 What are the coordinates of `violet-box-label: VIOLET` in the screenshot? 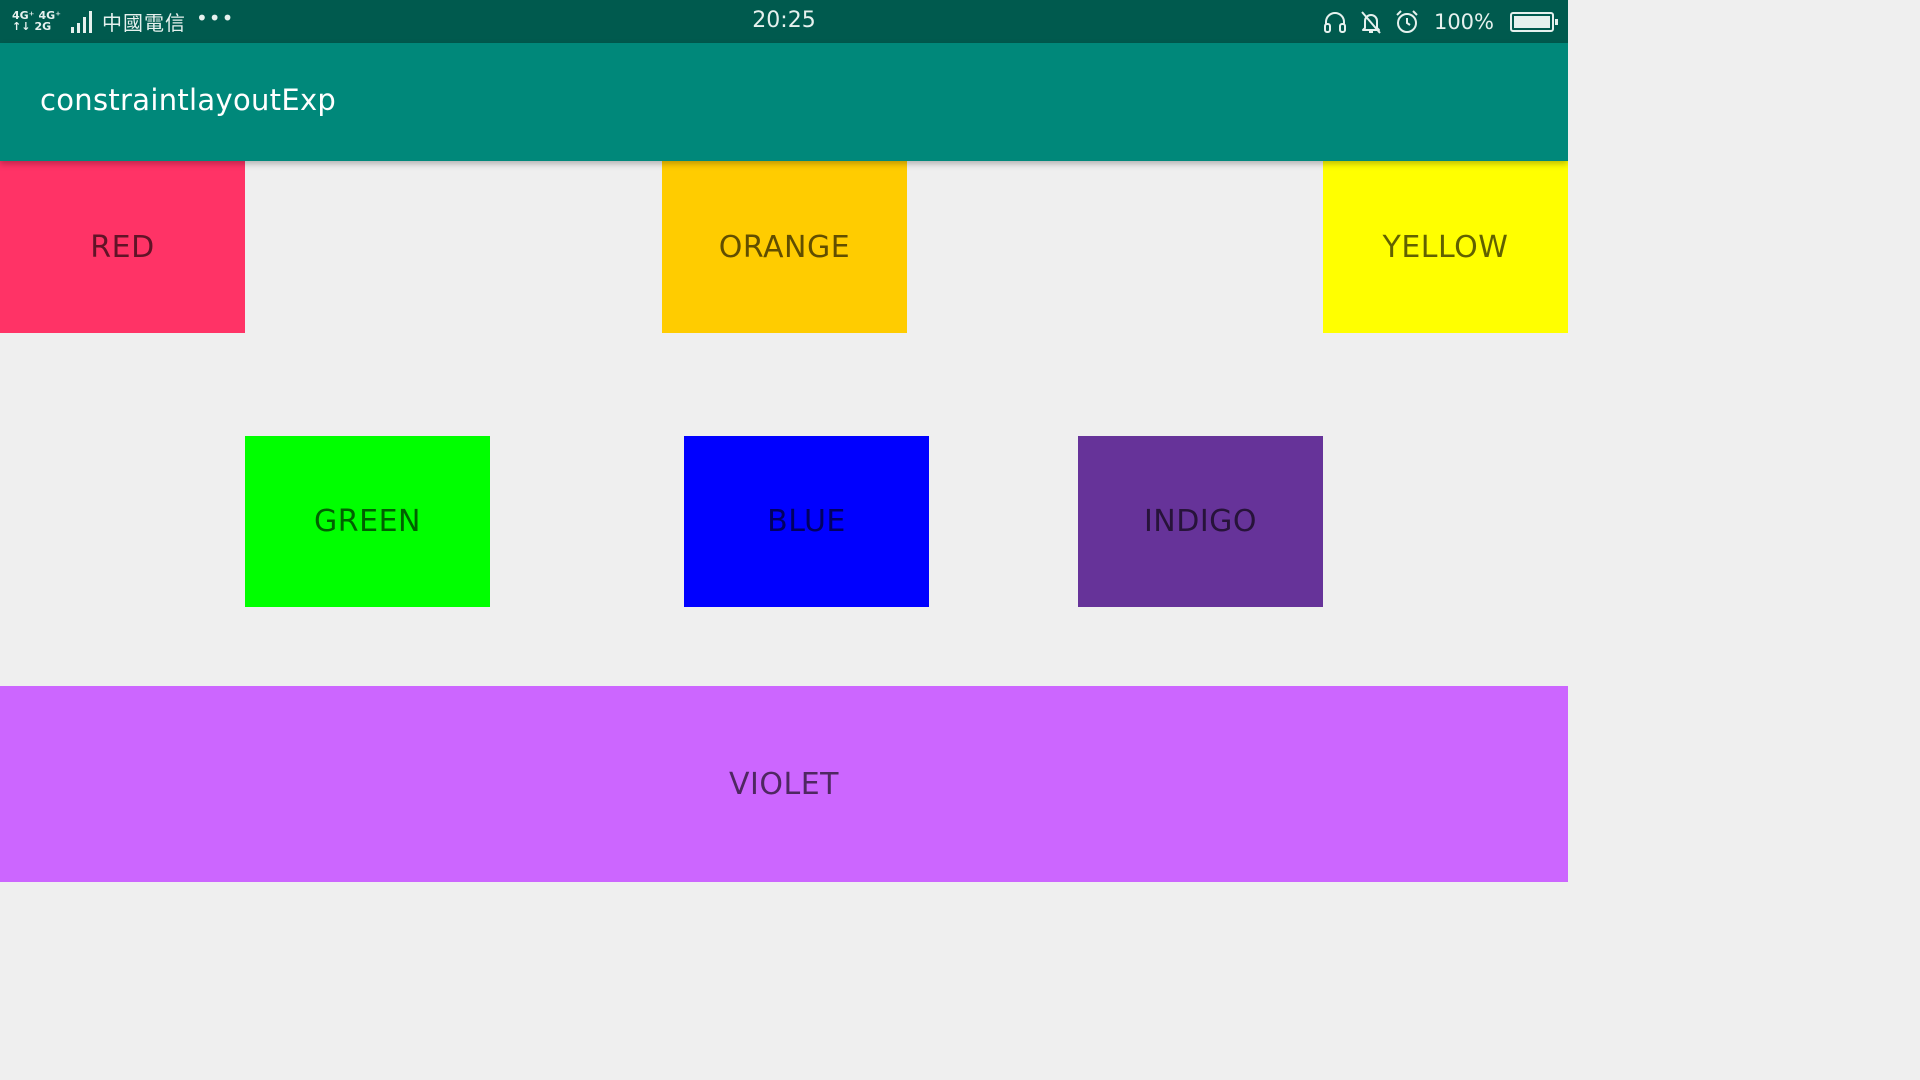 It's located at (784, 784).